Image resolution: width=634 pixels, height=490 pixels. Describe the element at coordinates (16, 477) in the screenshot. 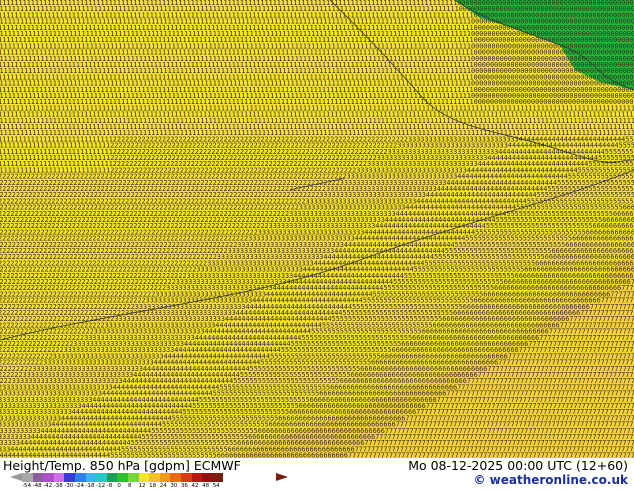

I see `scale-left-arrow` at that location.